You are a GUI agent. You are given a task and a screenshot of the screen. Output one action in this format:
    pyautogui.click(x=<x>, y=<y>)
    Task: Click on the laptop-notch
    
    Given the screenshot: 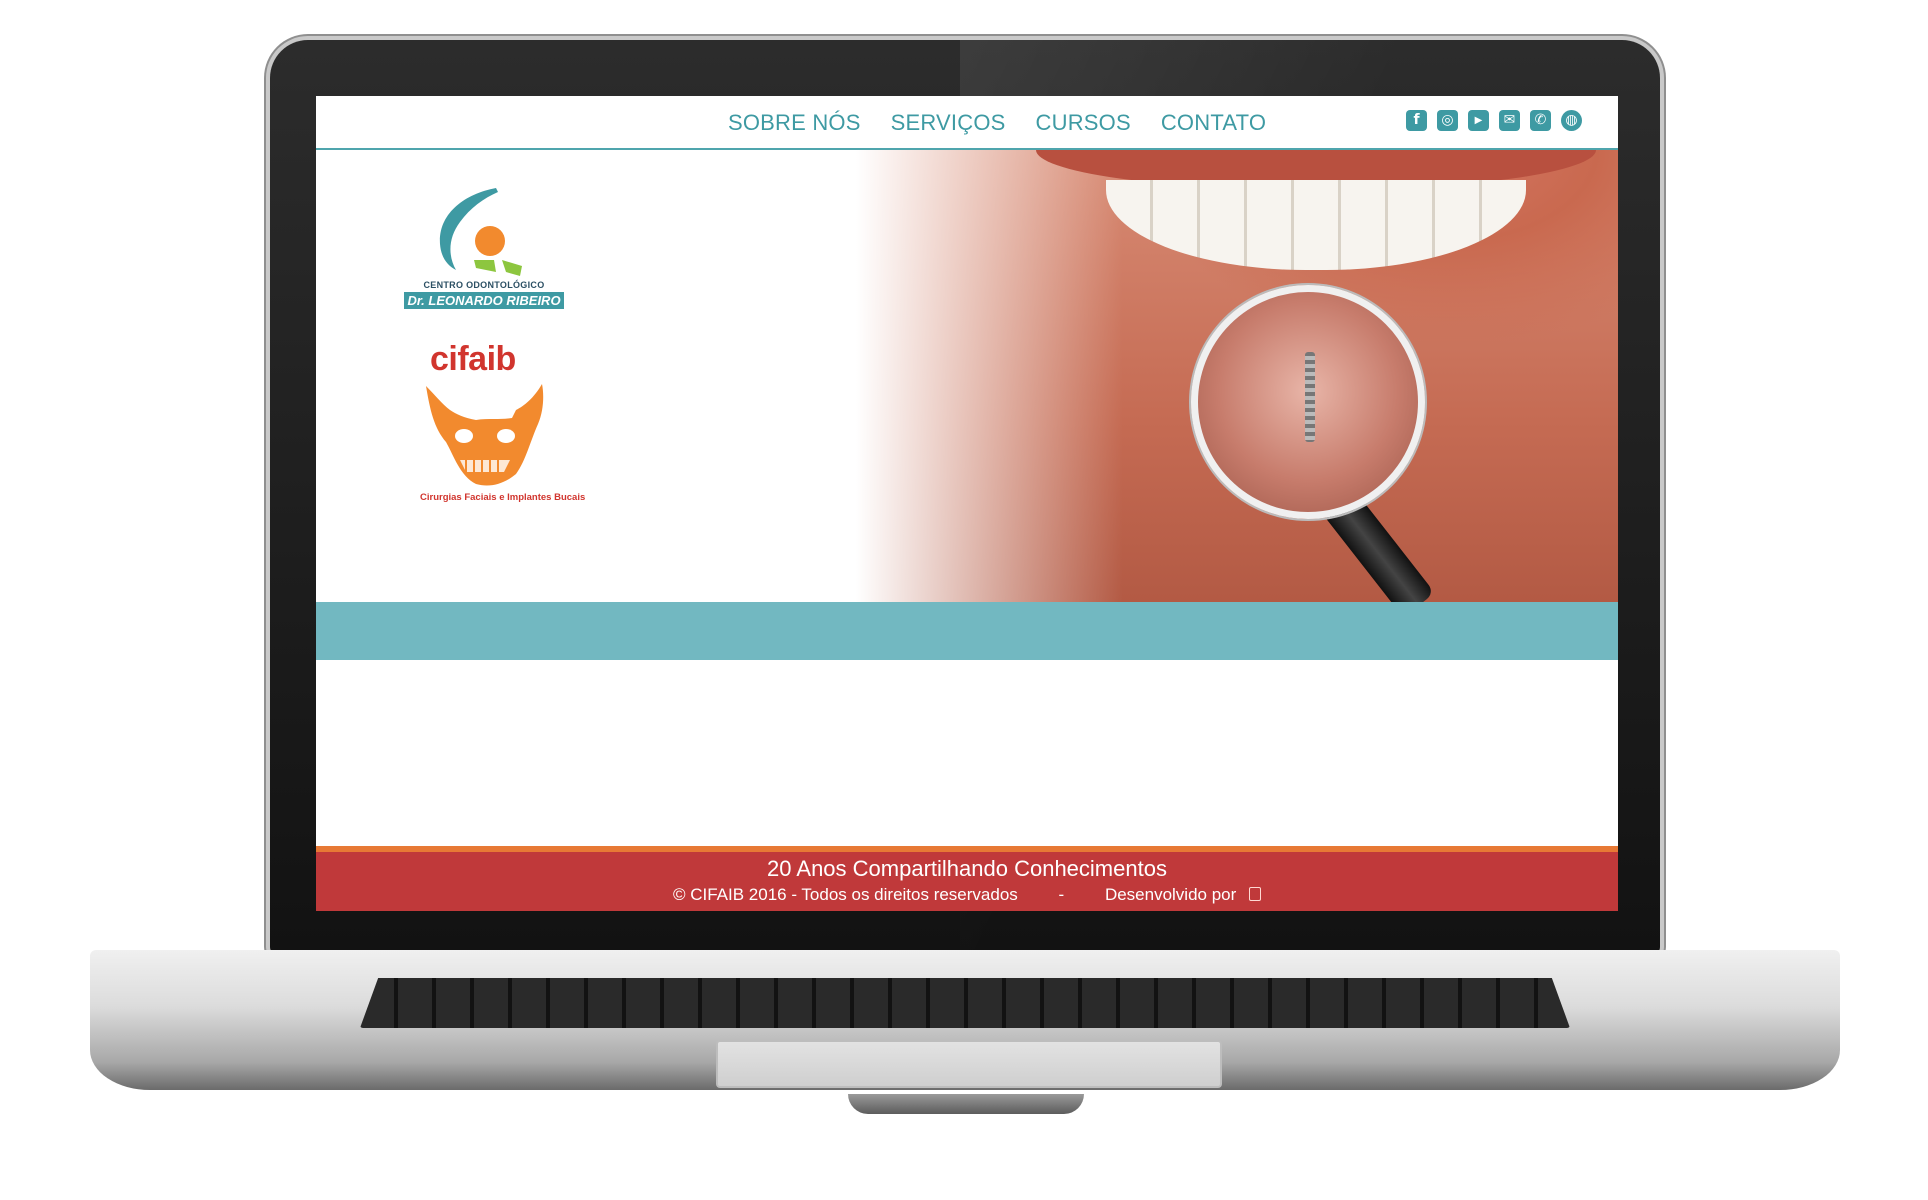 What is the action you would take?
    pyautogui.click(x=966, y=1104)
    